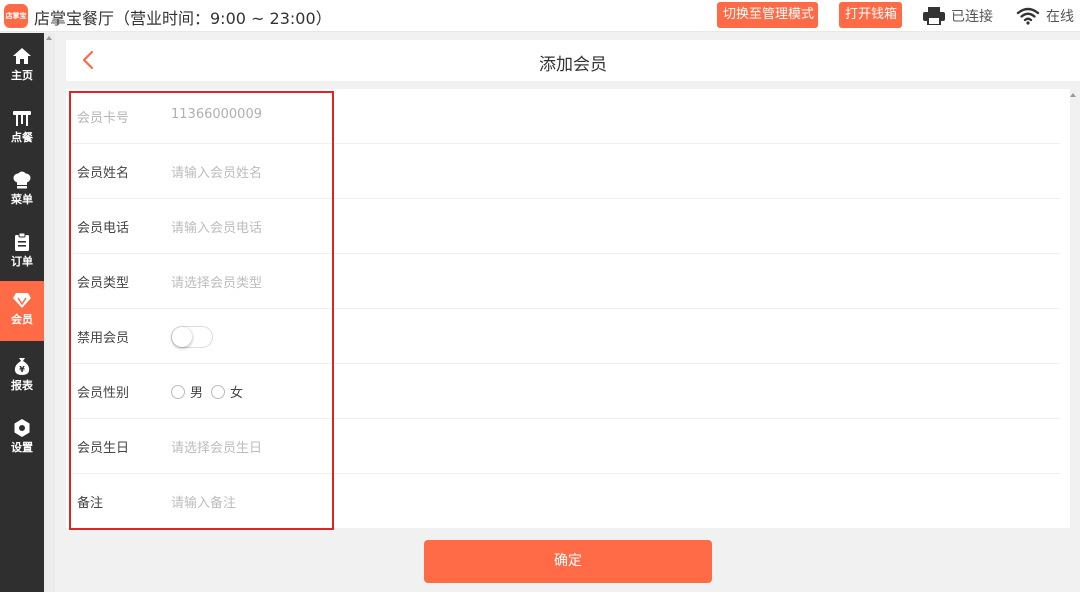  I want to click on chef-hat-icon, so click(22, 180).